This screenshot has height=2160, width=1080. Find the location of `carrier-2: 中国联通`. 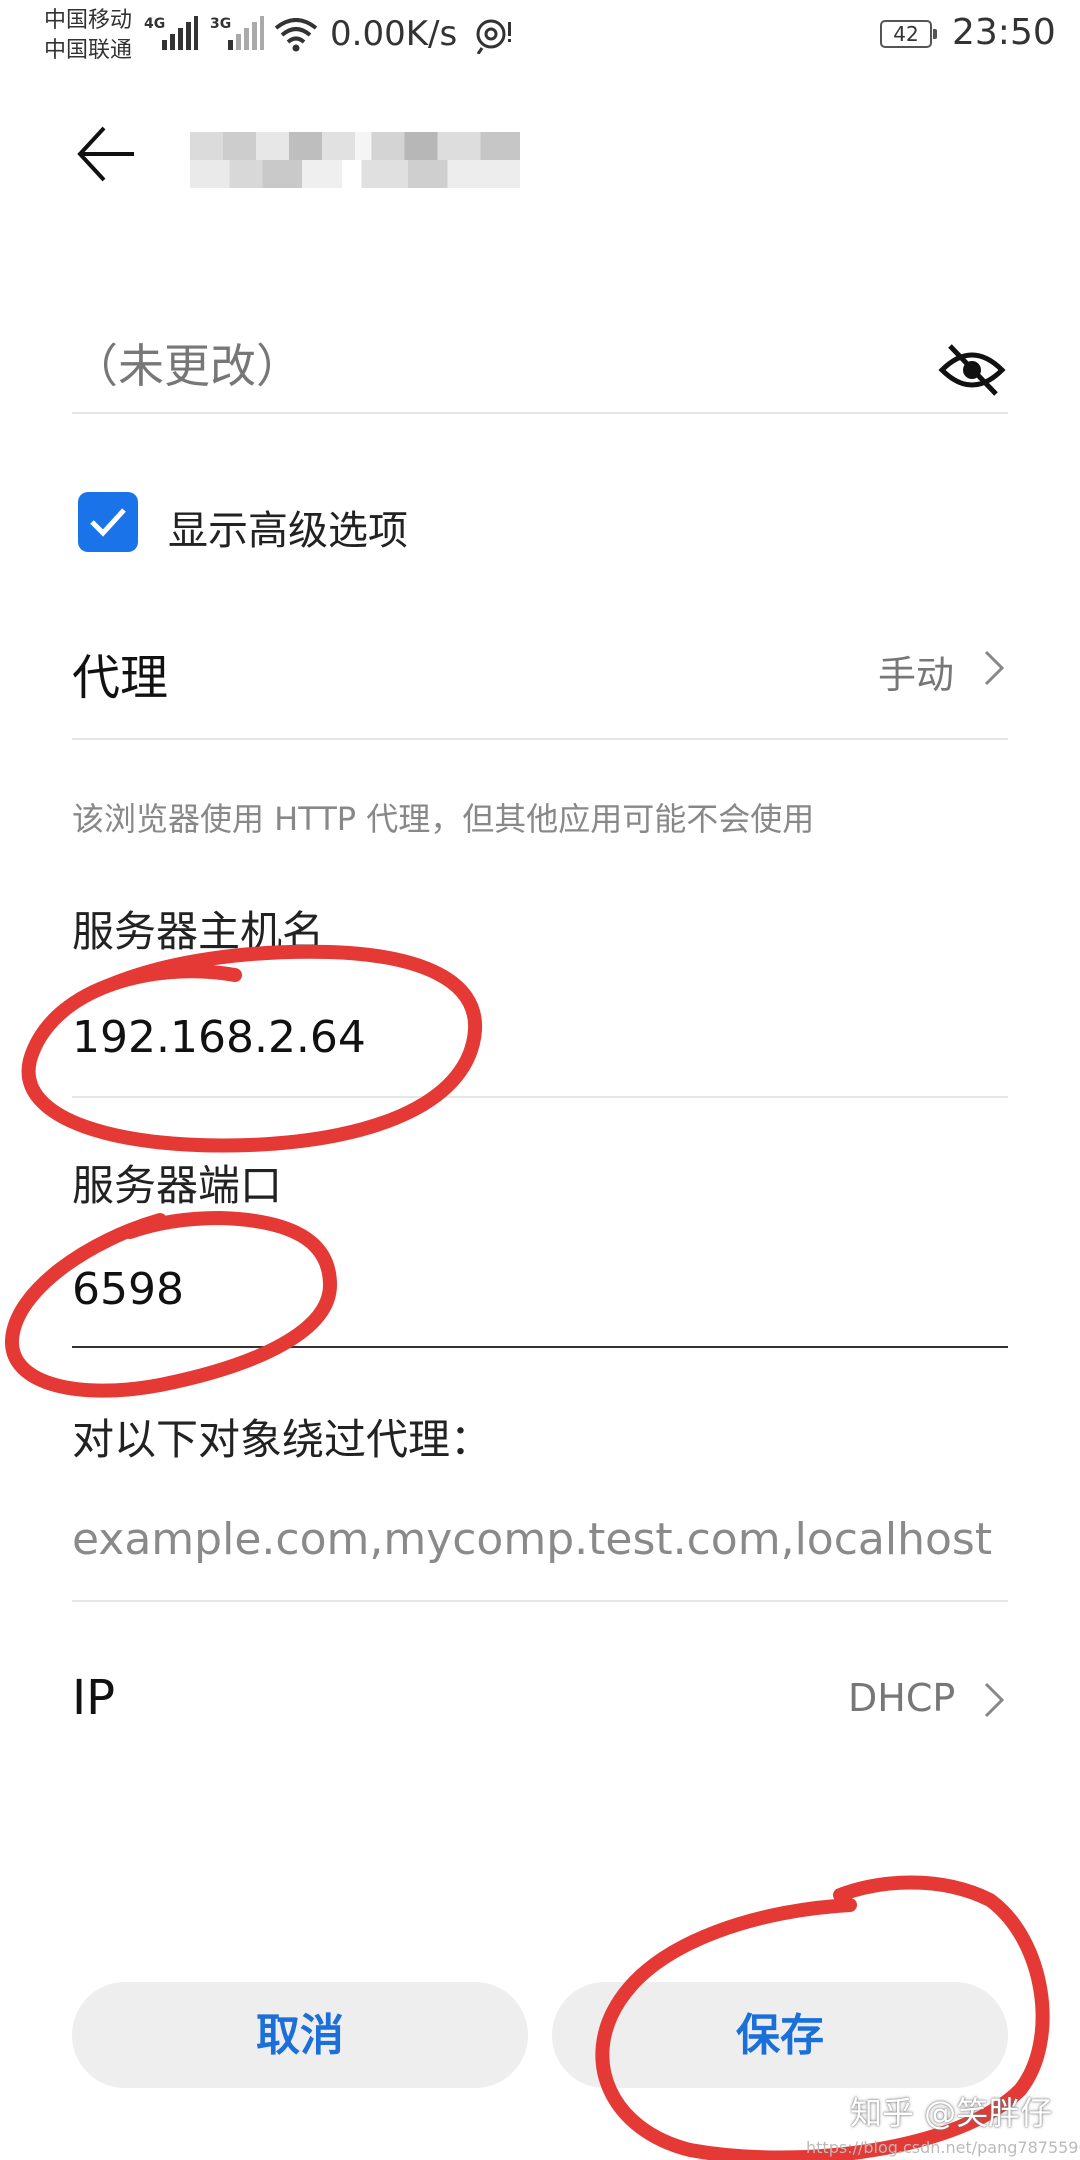

carrier-2: 中国联通 is located at coordinates (88, 50).